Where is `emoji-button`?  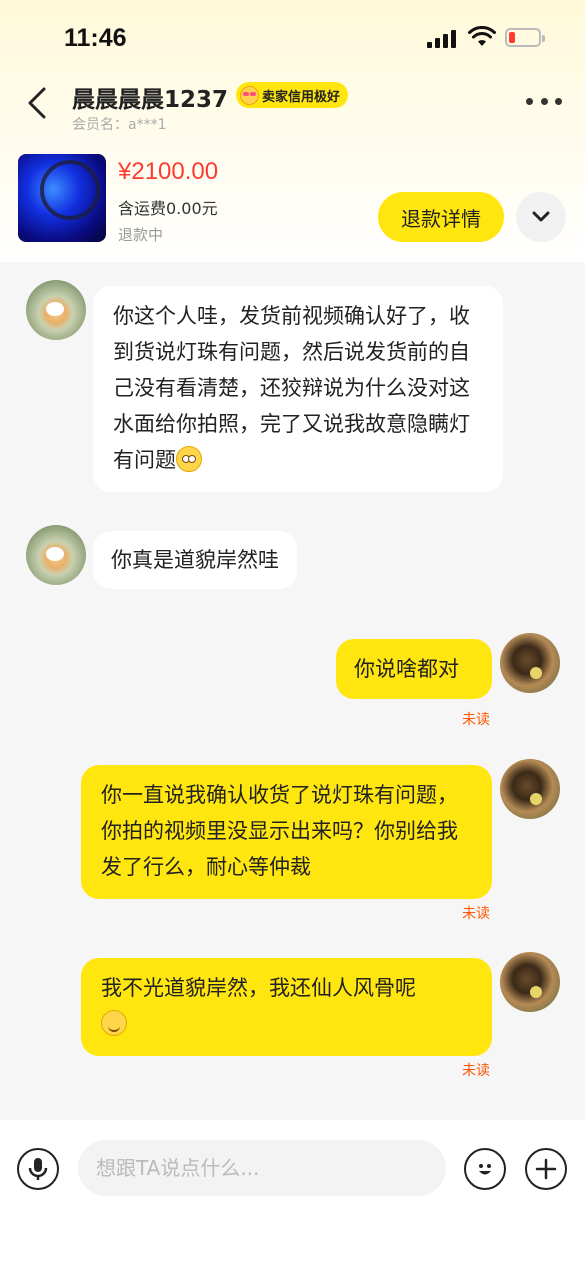
emoji-button is located at coordinates (485, 1169).